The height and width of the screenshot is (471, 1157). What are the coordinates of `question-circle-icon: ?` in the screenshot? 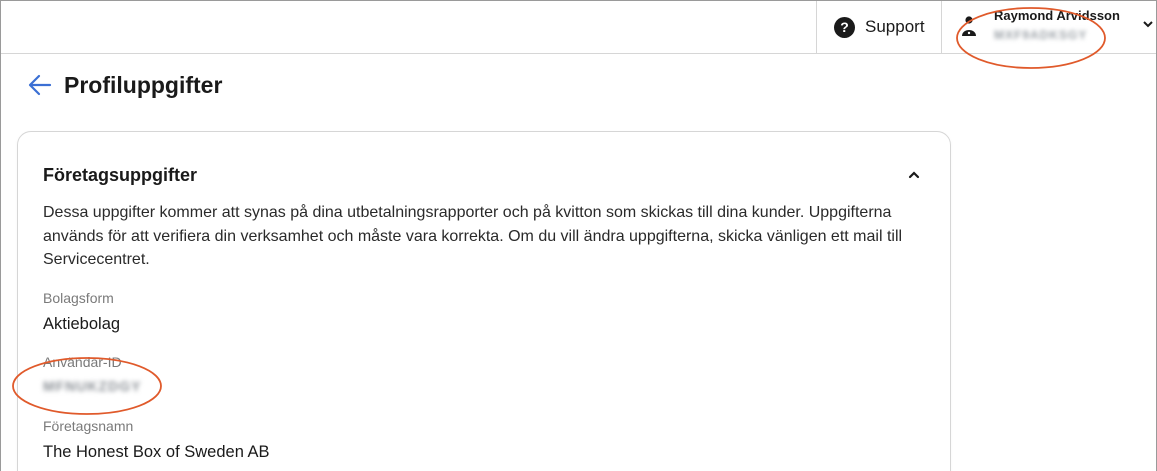 It's located at (844, 27).